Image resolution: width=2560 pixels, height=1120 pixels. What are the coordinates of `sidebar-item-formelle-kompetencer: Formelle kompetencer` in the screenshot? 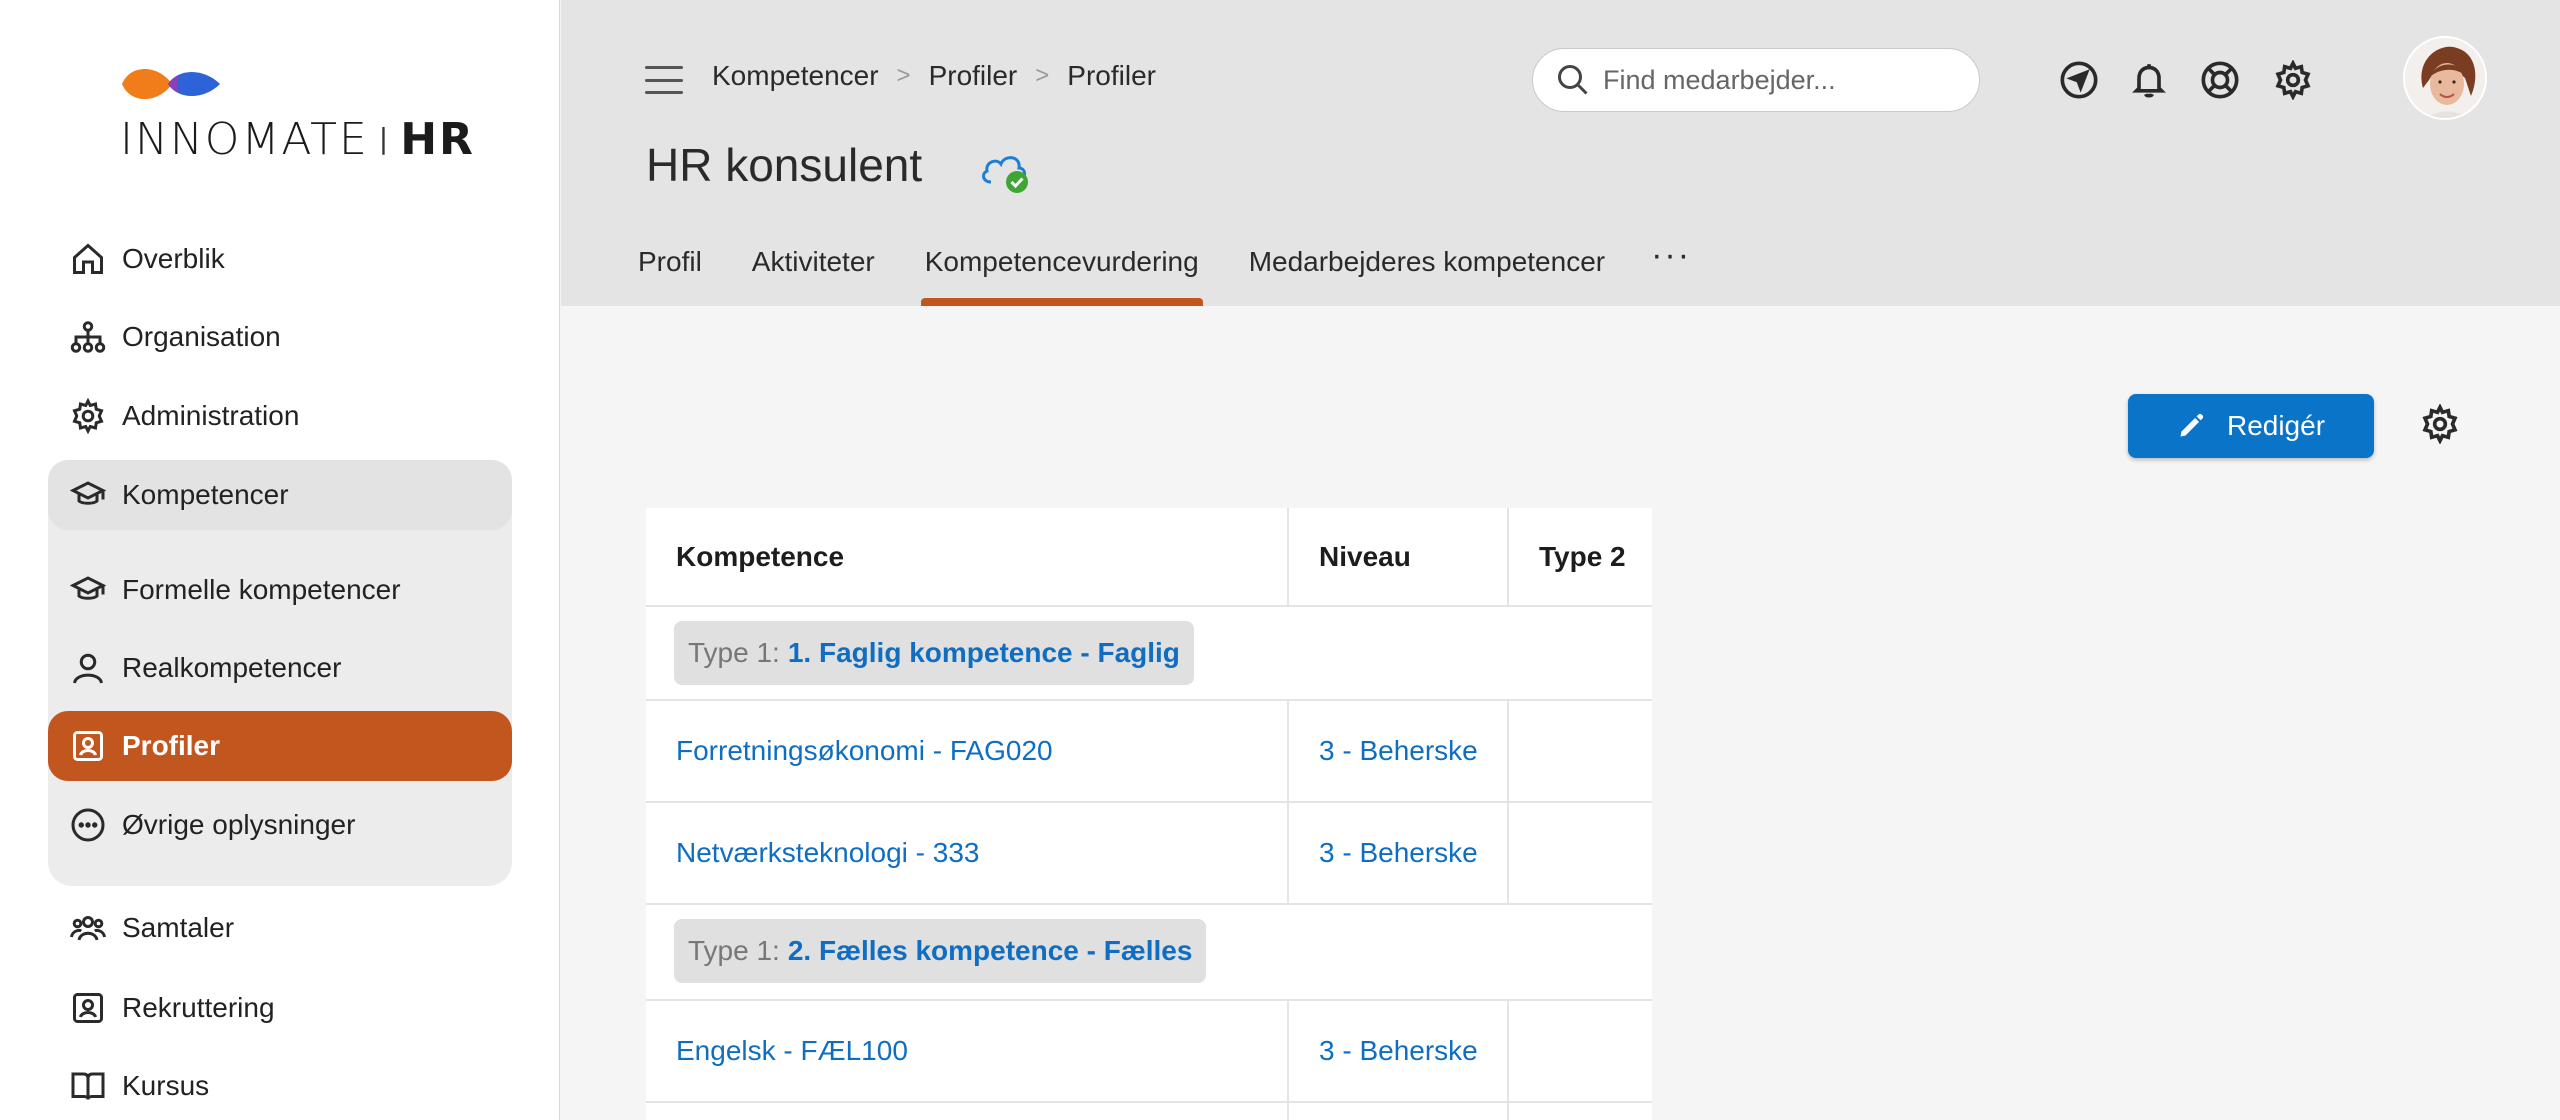 It's located at (280, 590).